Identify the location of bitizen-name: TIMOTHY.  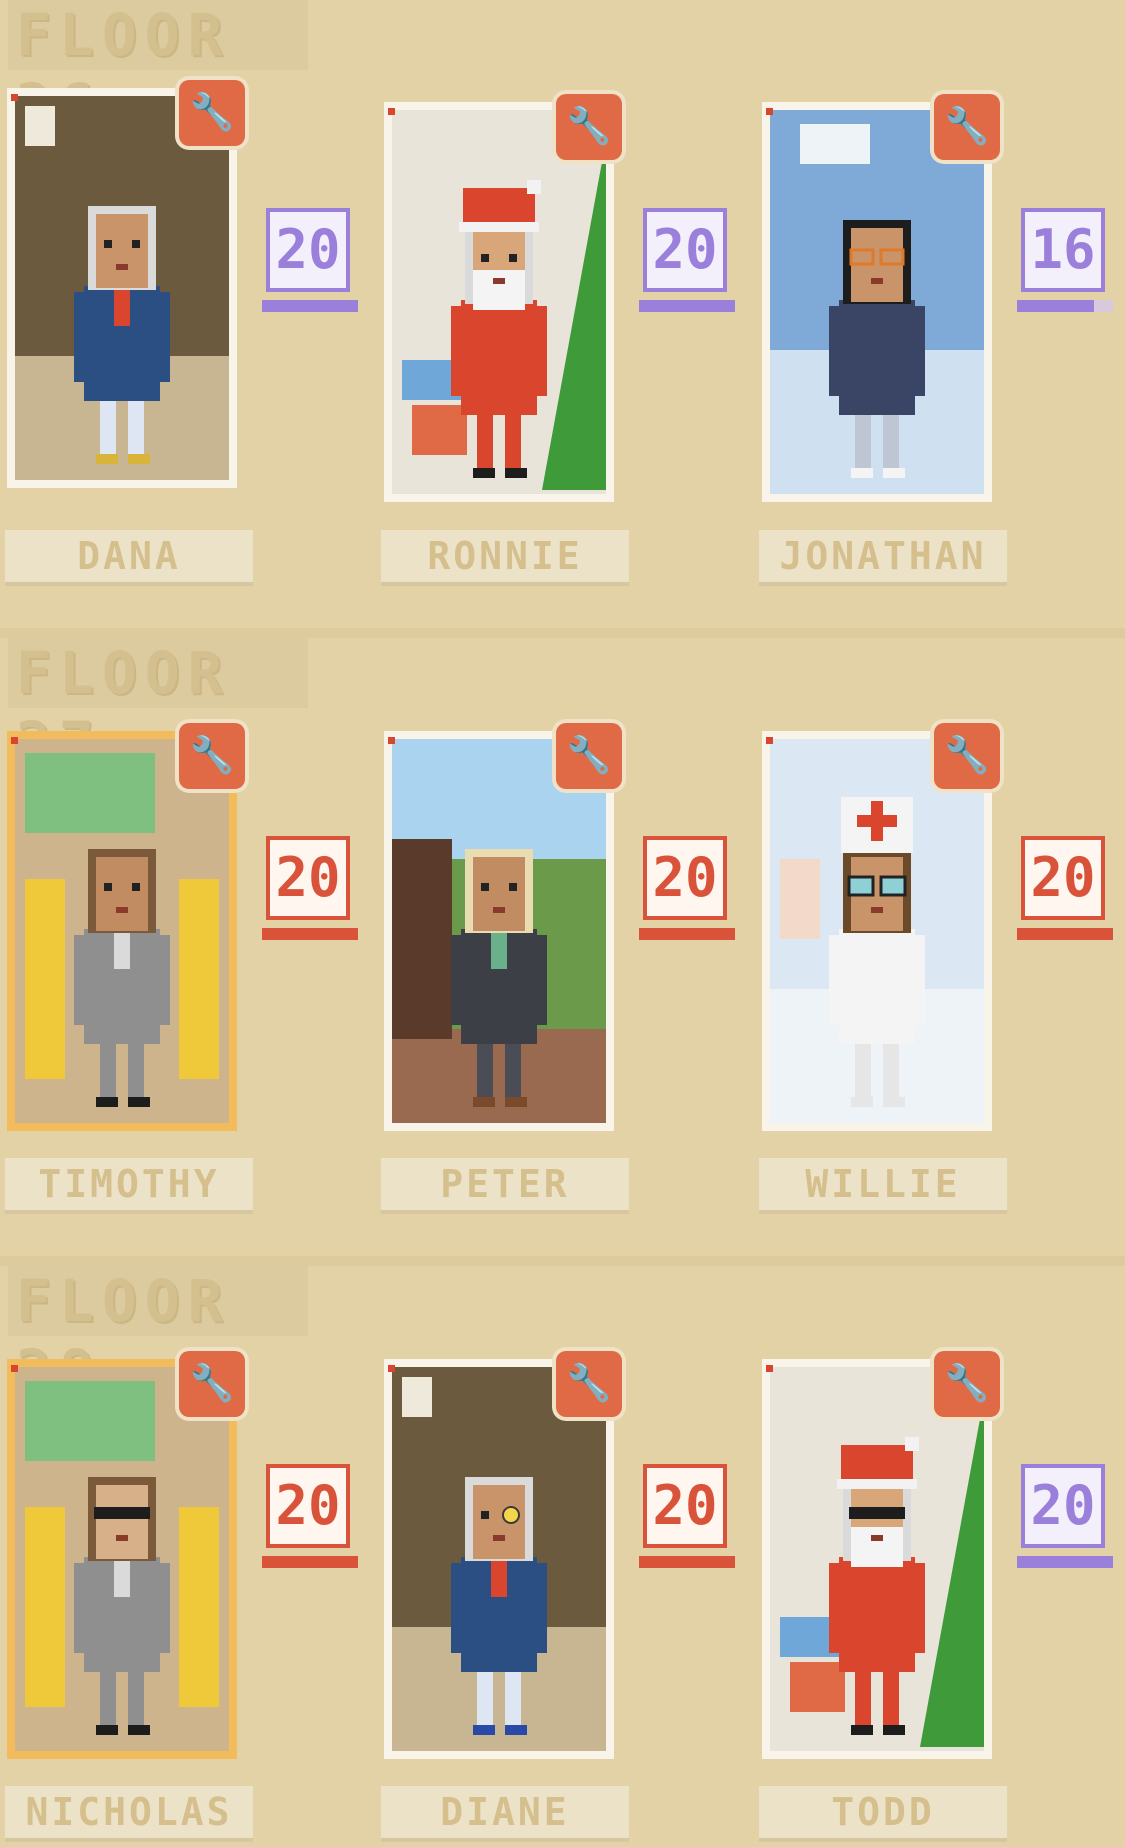
(129, 1184).